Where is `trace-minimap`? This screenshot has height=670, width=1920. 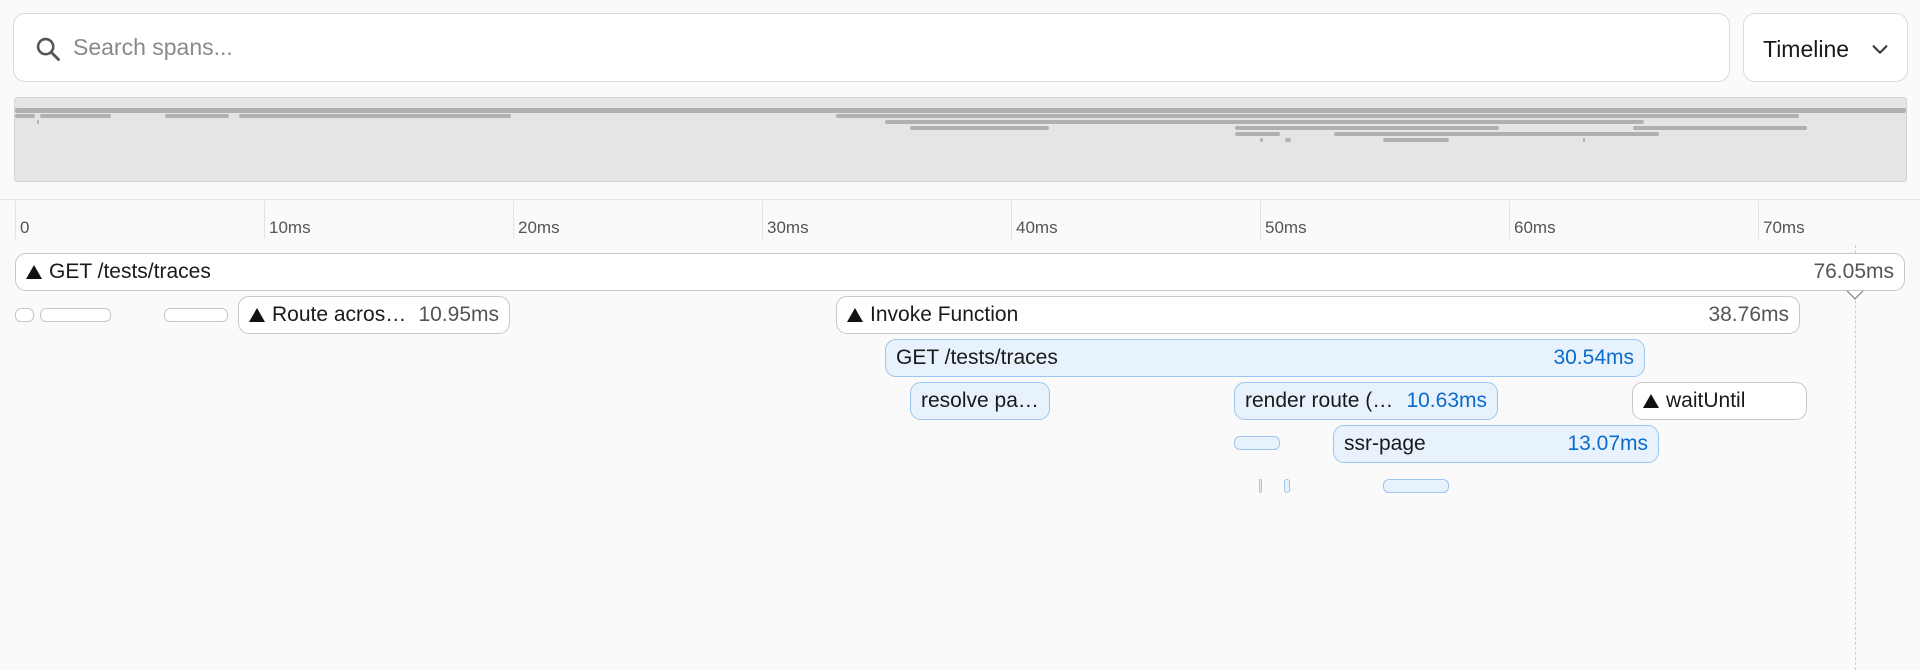
trace-minimap is located at coordinates (960, 139).